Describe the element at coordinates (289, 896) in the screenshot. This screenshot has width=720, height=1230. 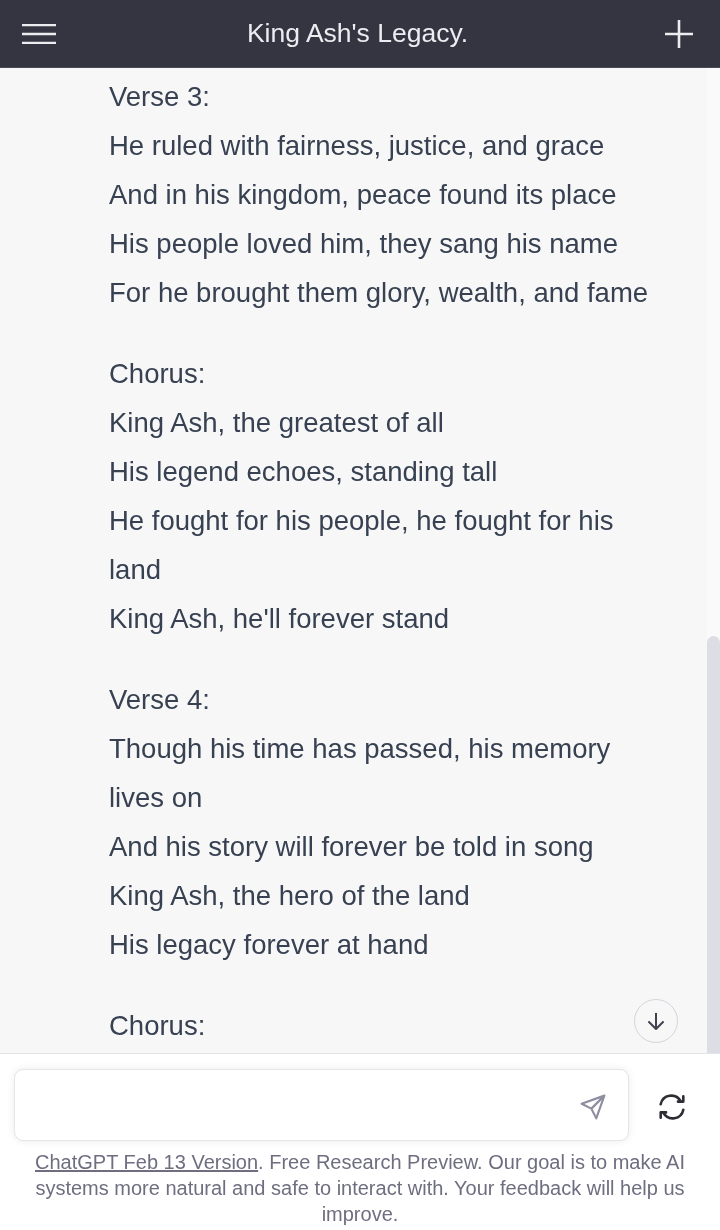
I see `lyric-line: King Ash, the hero of the land` at that location.